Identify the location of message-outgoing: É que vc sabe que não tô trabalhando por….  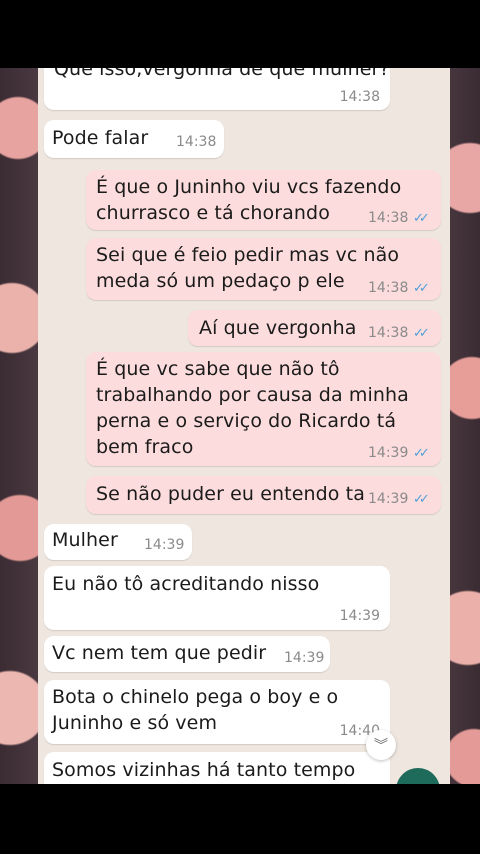
(263, 409).